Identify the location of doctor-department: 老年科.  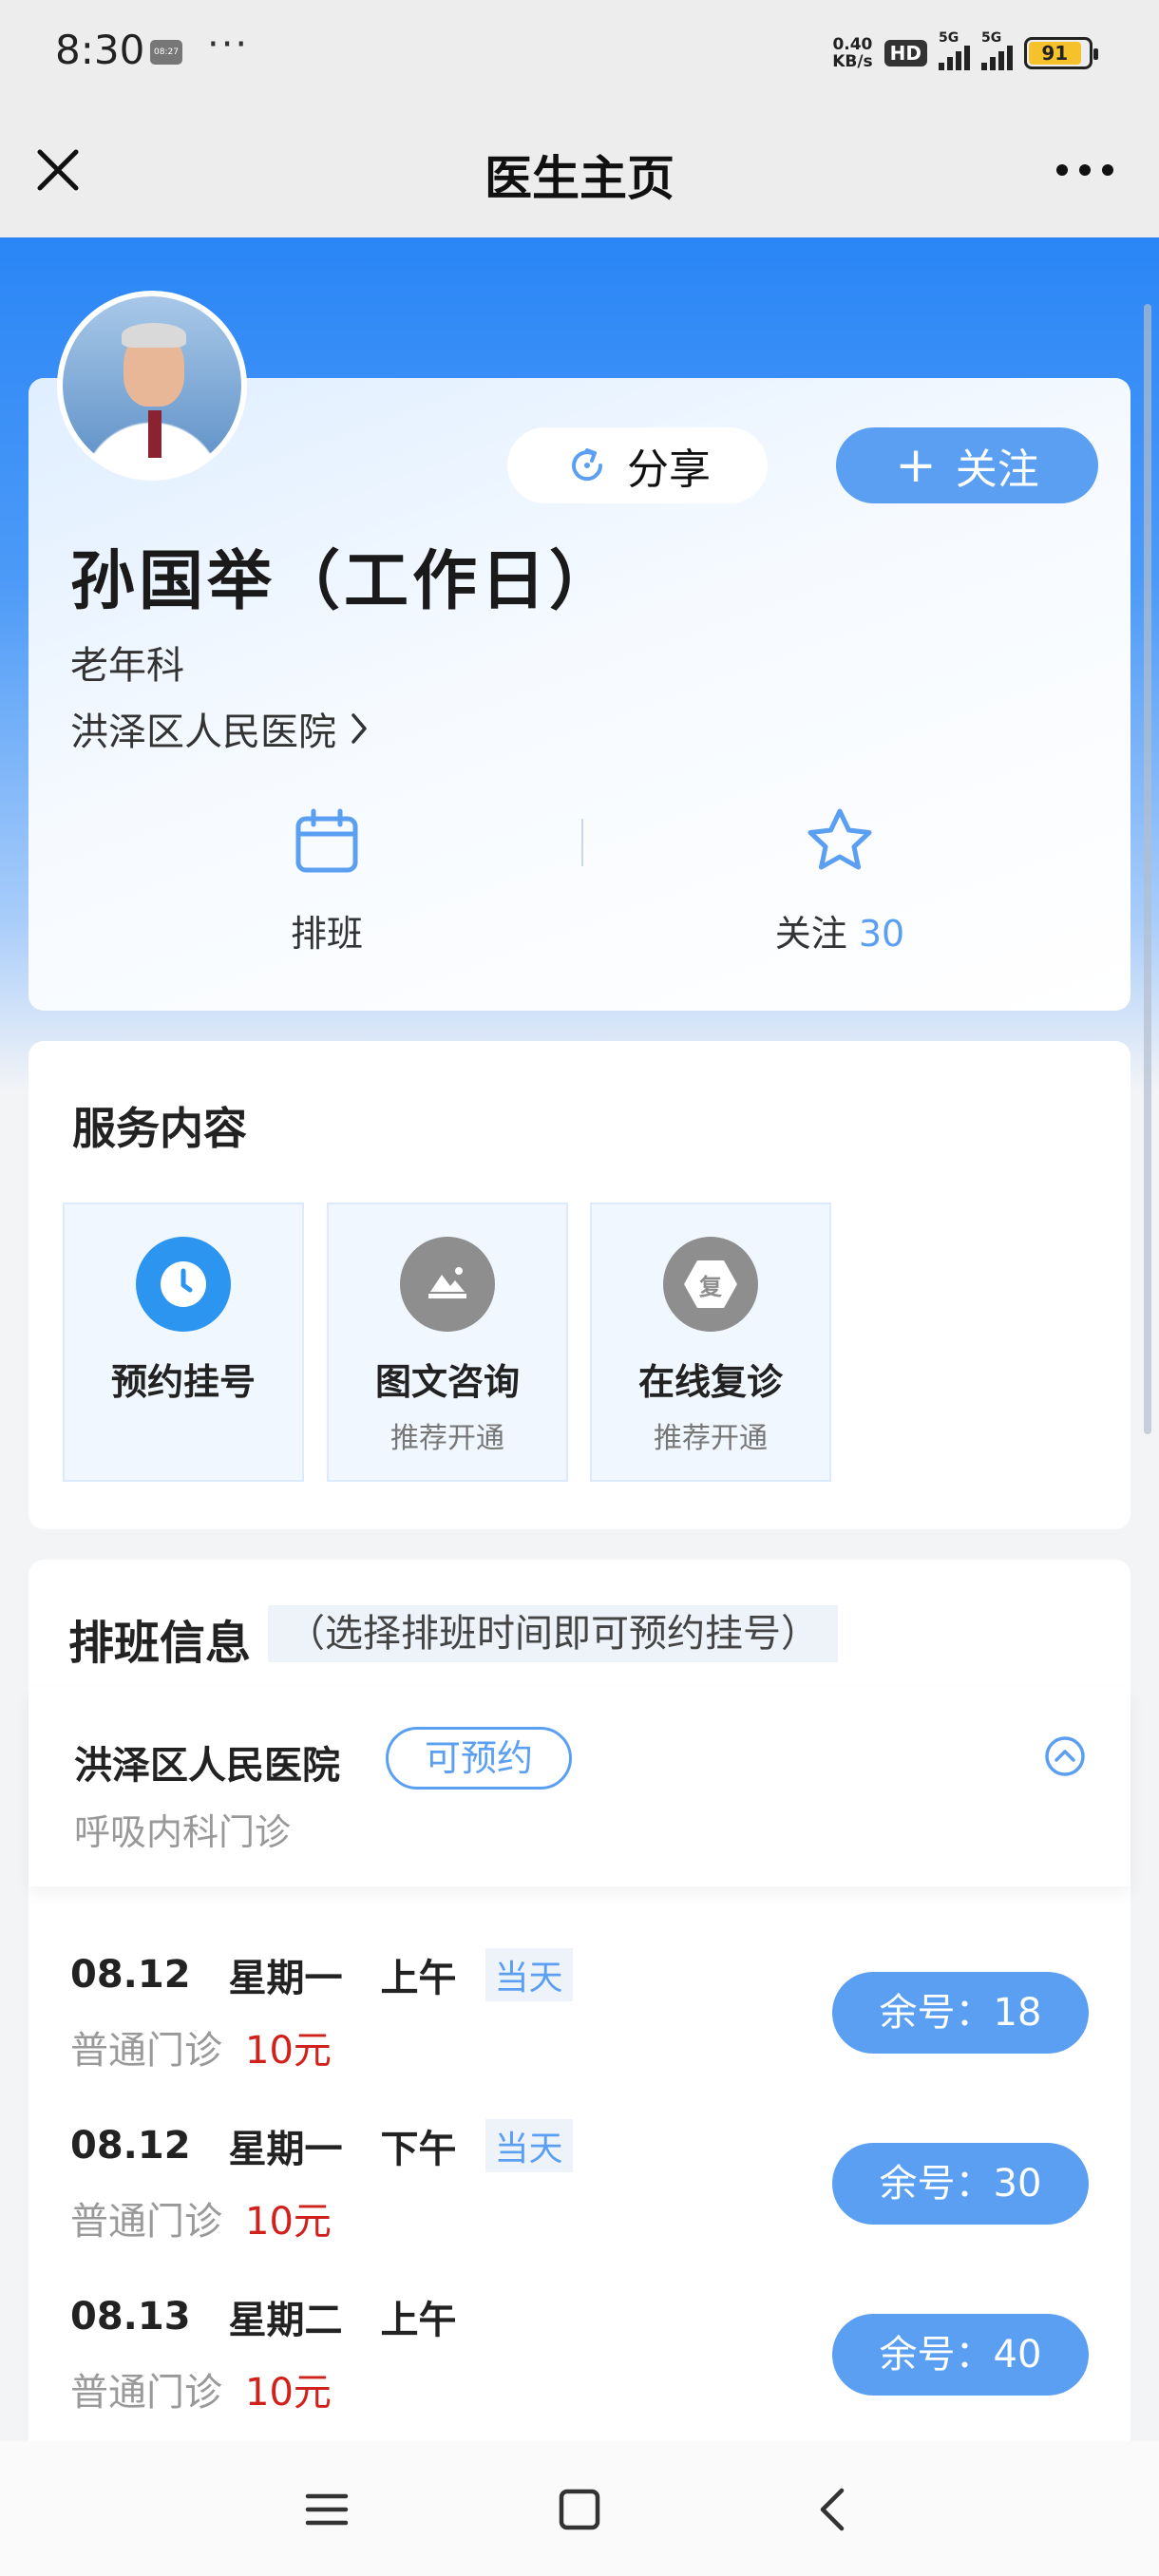
(127, 666).